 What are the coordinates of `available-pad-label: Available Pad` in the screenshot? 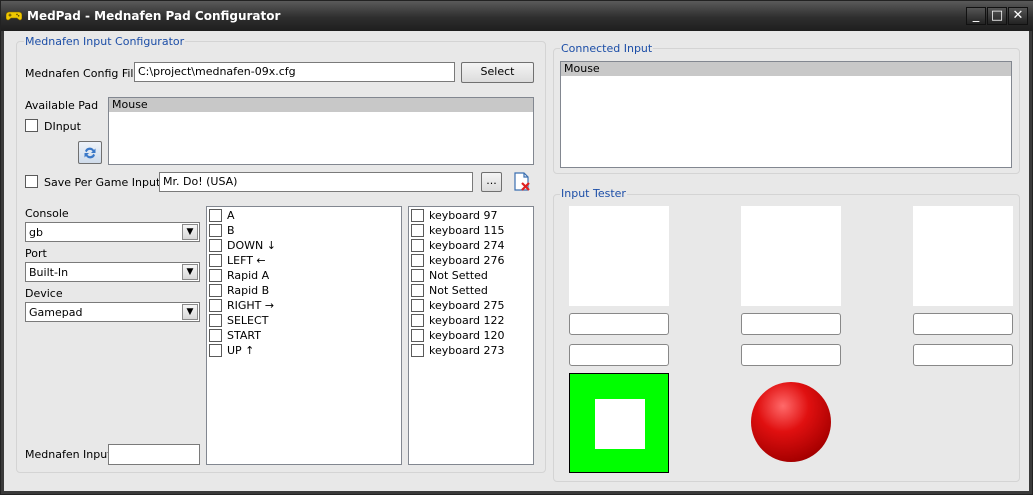 It's located at (62, 105).